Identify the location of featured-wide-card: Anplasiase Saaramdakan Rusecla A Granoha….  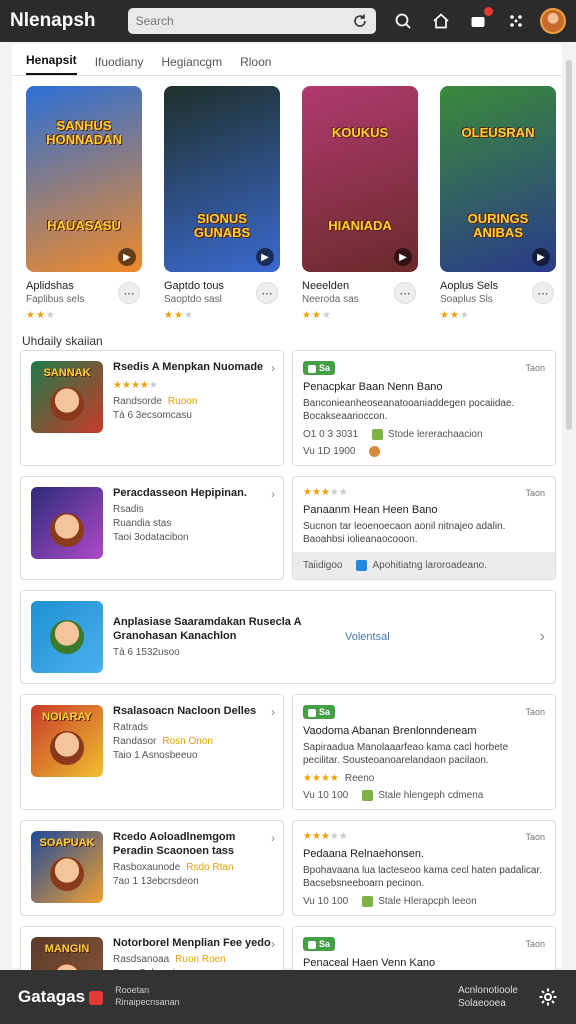
(288, 637).